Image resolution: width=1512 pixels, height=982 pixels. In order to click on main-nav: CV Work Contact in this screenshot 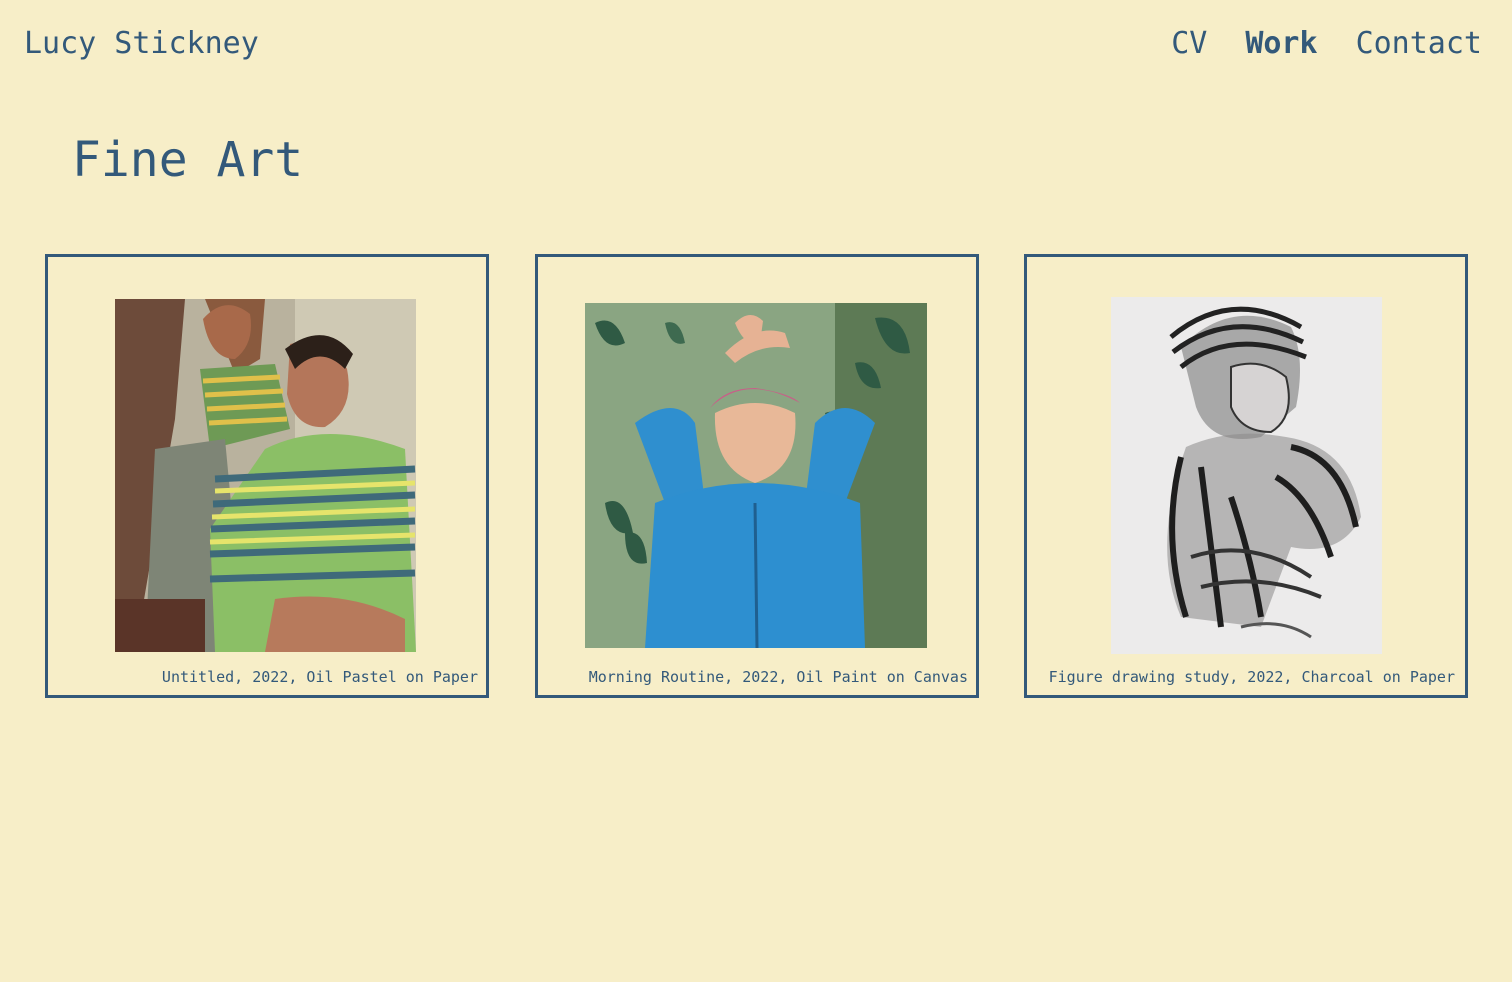, I will do `click(1326, 44)`.